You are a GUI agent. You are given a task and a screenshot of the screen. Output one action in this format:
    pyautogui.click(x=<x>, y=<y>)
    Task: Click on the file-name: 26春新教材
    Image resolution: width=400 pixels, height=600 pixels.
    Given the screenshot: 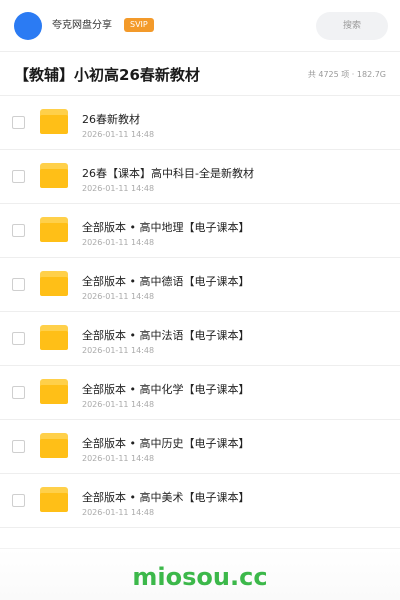 What is the action you would take?
    pyautogui.click(x=111, y=120)
    